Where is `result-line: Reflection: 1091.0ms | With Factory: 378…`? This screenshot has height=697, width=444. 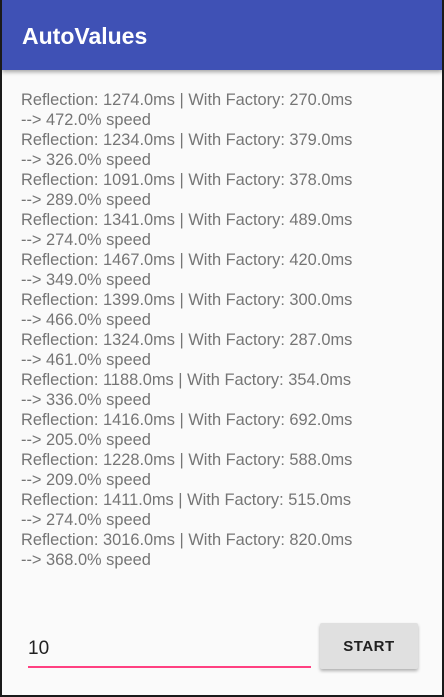 result-line: Reflection: 1091.0ms | With Factory: 378… is located at coordinates (187, 180).